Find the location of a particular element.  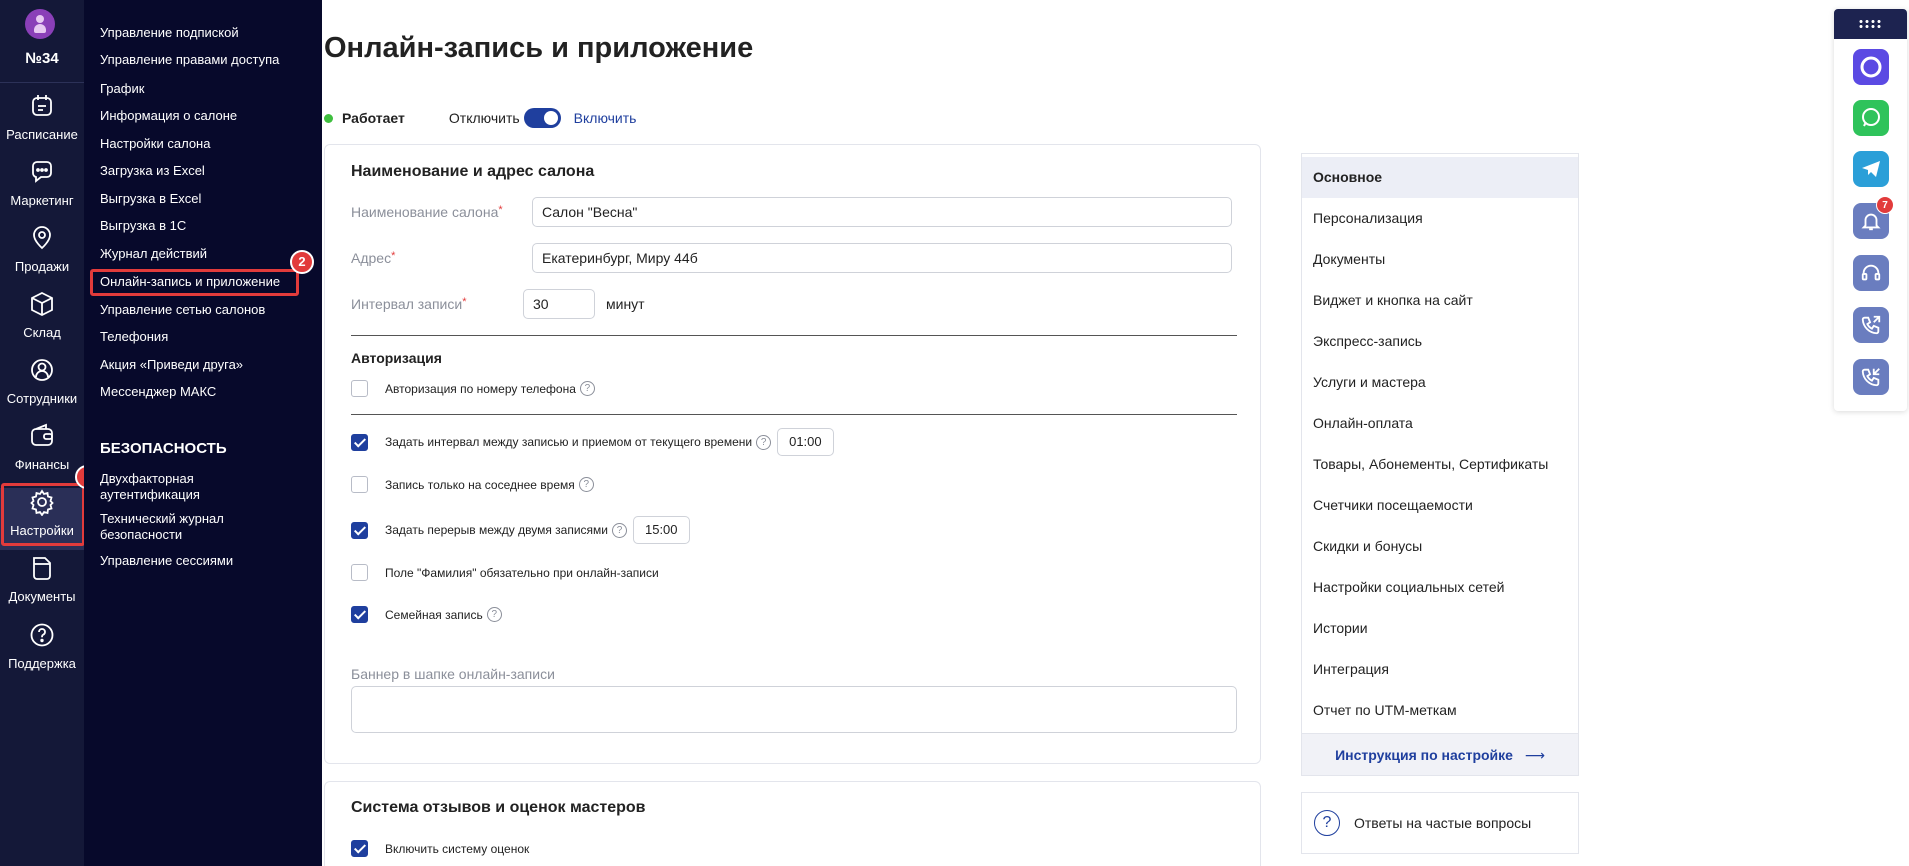

page-title: Онлайн-запись и приложение is located at coordinates (539, 48).